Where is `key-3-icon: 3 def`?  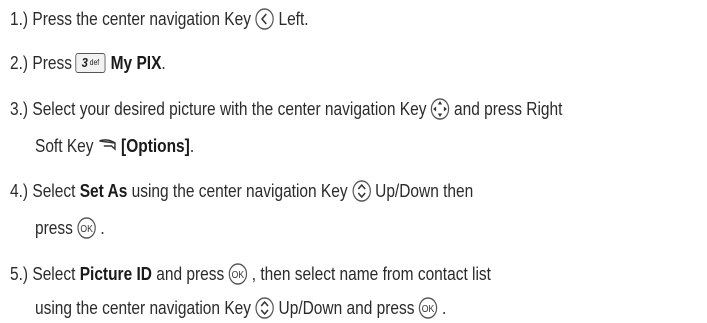 key-3-icon: 3 def is located at coordinates (90, 63).